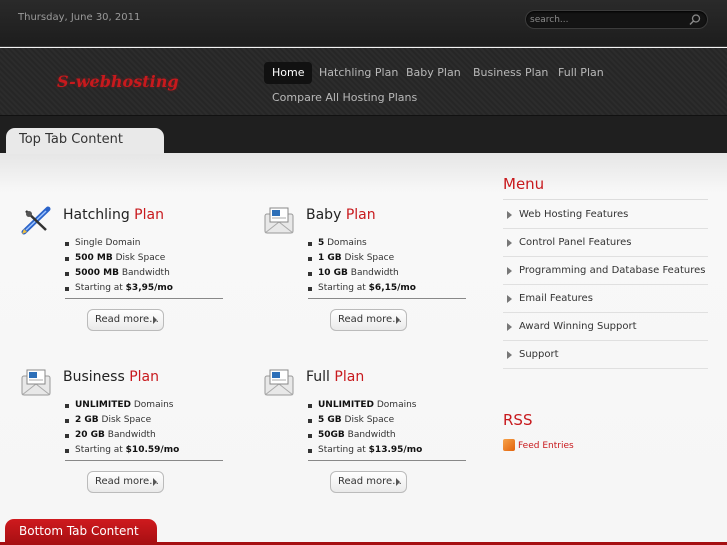 The width and height of the screenshot is (727, 545). What do you see at coordinates (363, 23) in the screenshot?
I see `top-bar: Thursday, June 30, 2011` at bounding box center [363, 23].